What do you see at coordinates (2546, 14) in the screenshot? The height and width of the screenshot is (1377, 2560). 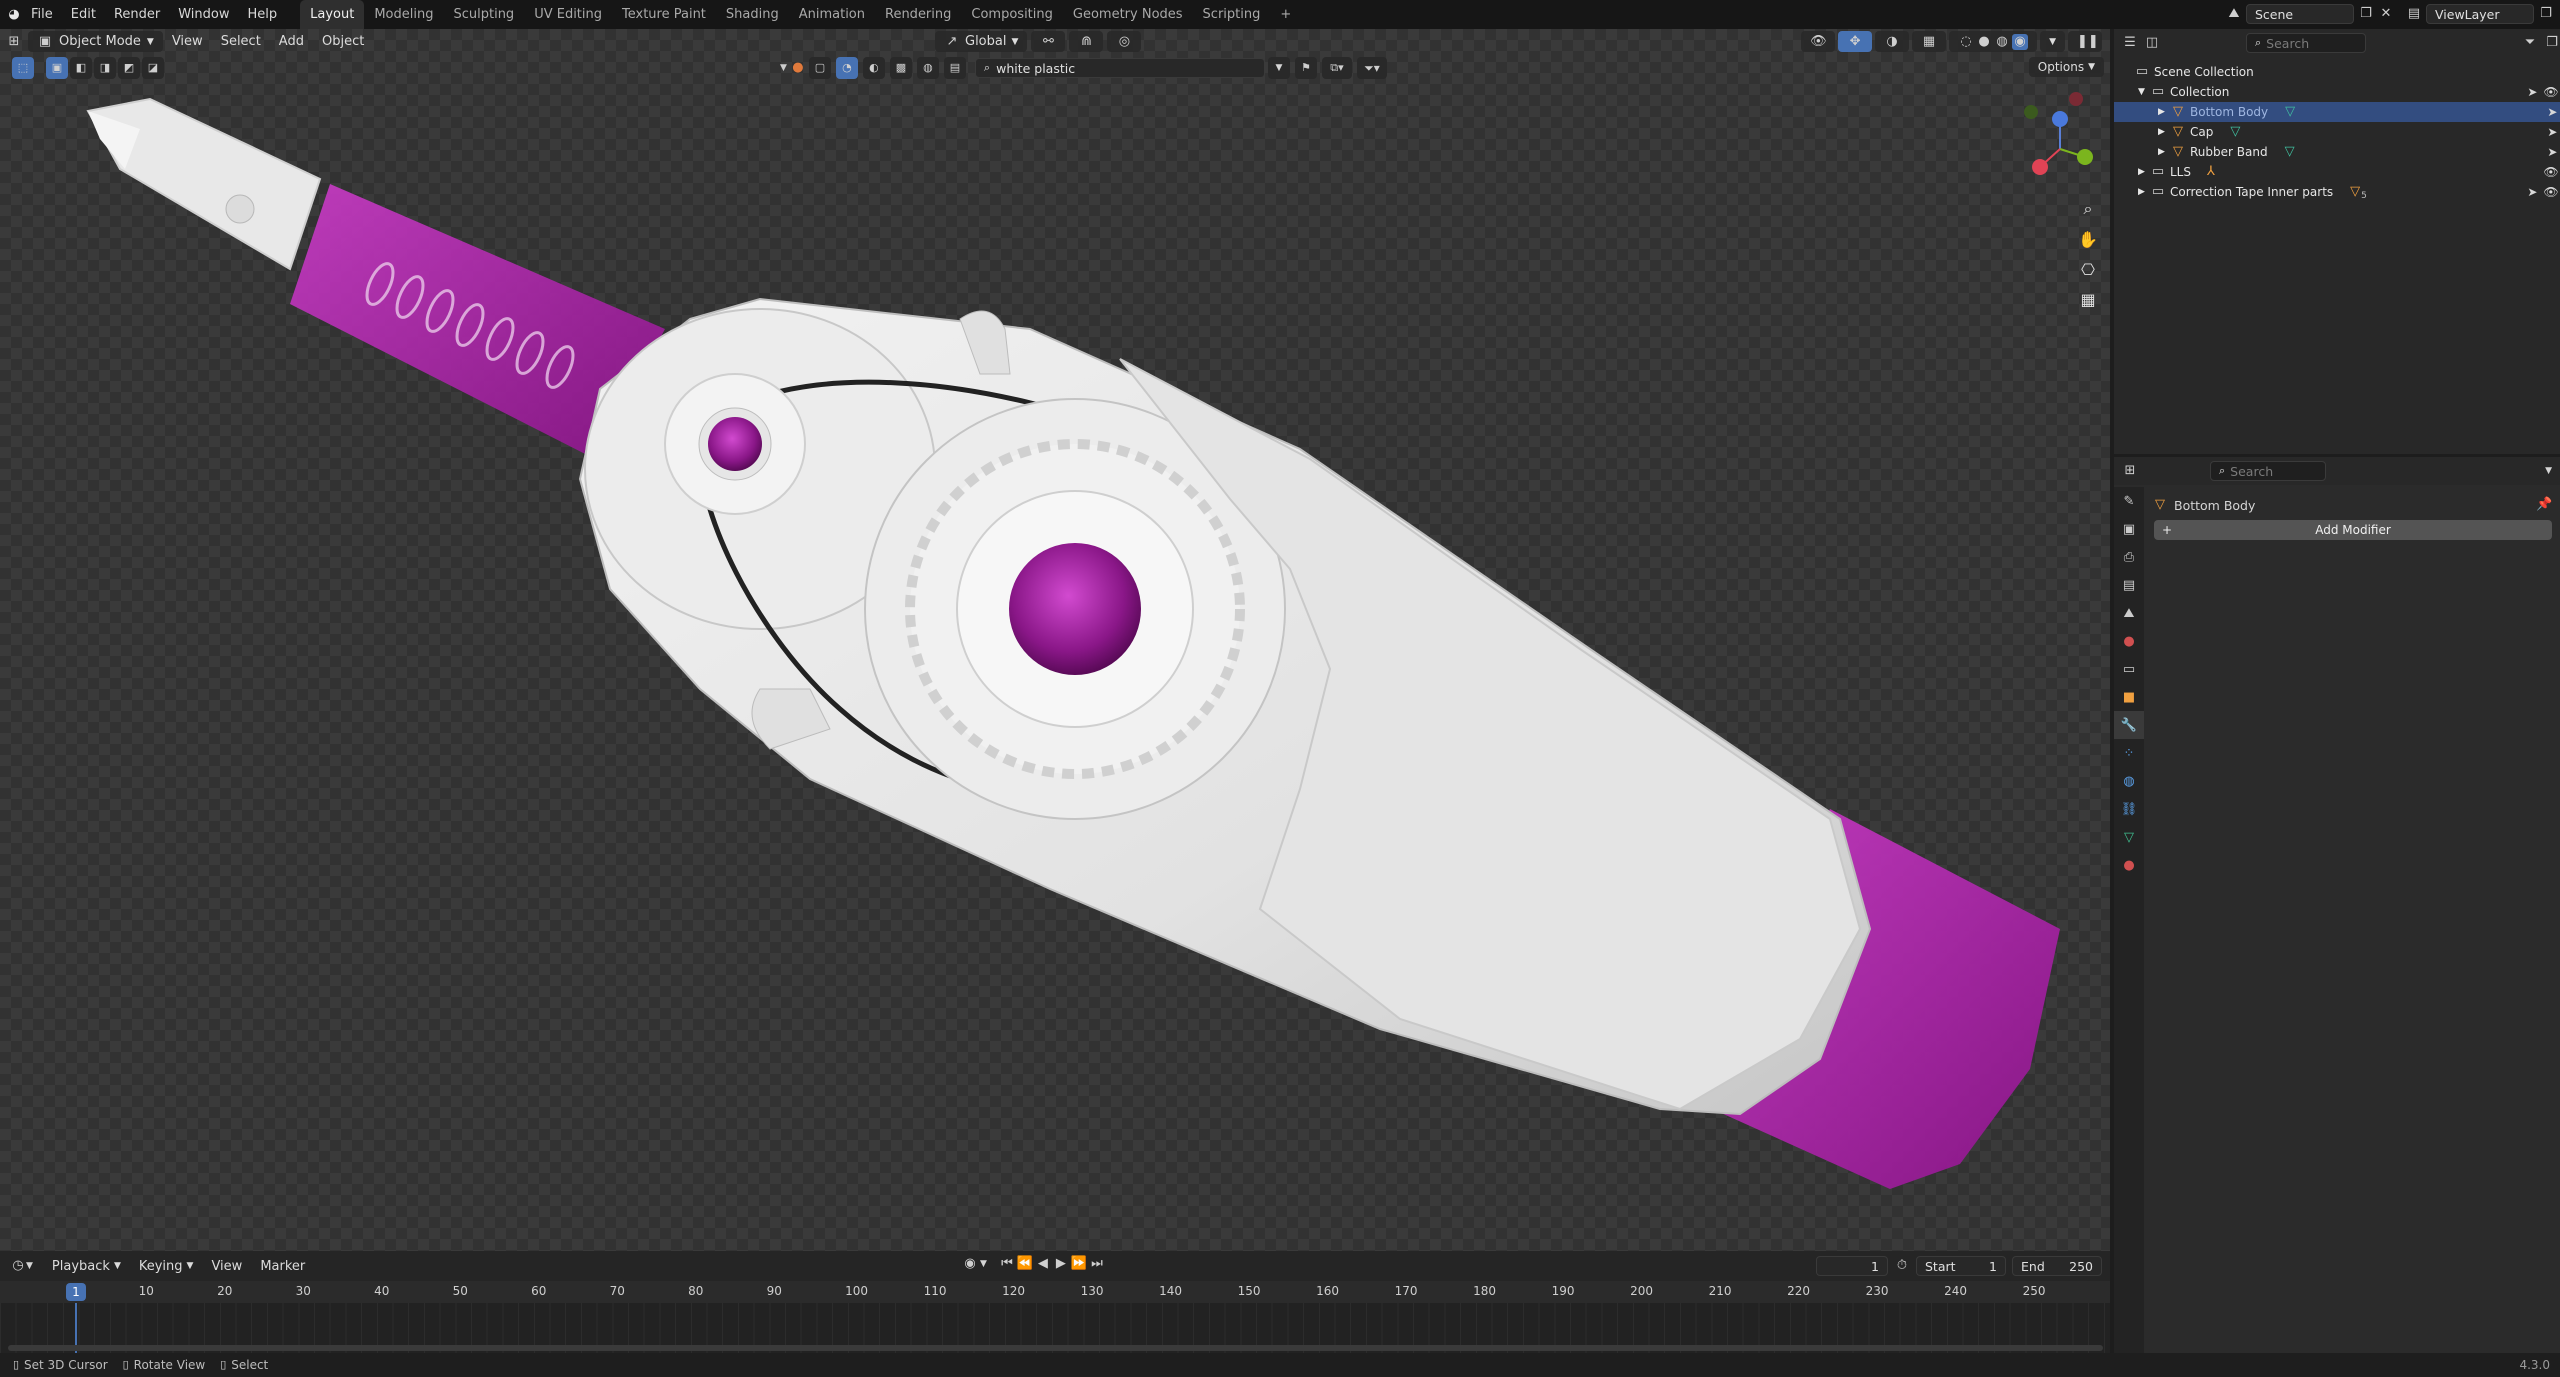 I see `new-view-layer-icon: ❐` at bounding box center [2546, 14].